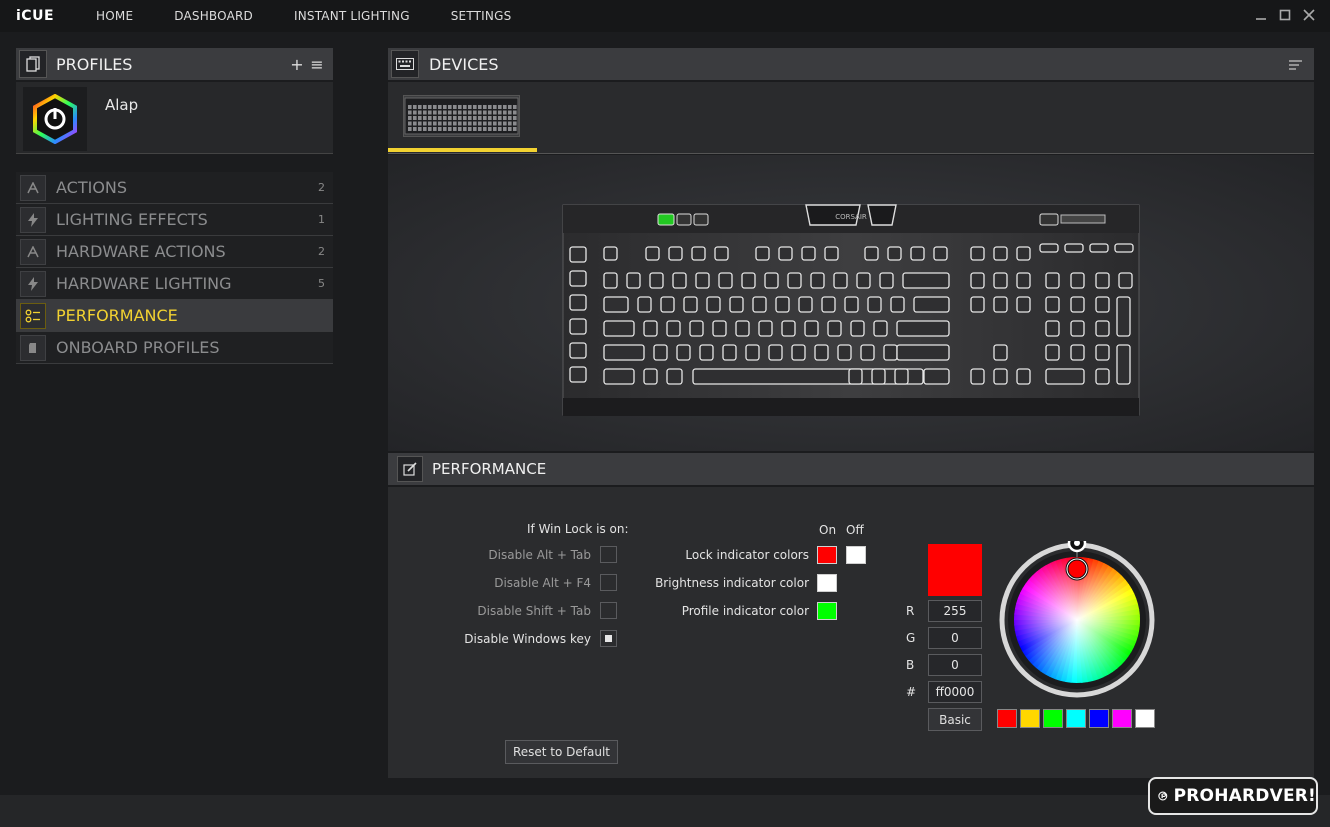 This screenshot has width=1330, height=827. What do you see at coordinates (851, 311) in the screenshot?
I see `keyboard-image: CORSAIR` at bounding box center [851, 311].